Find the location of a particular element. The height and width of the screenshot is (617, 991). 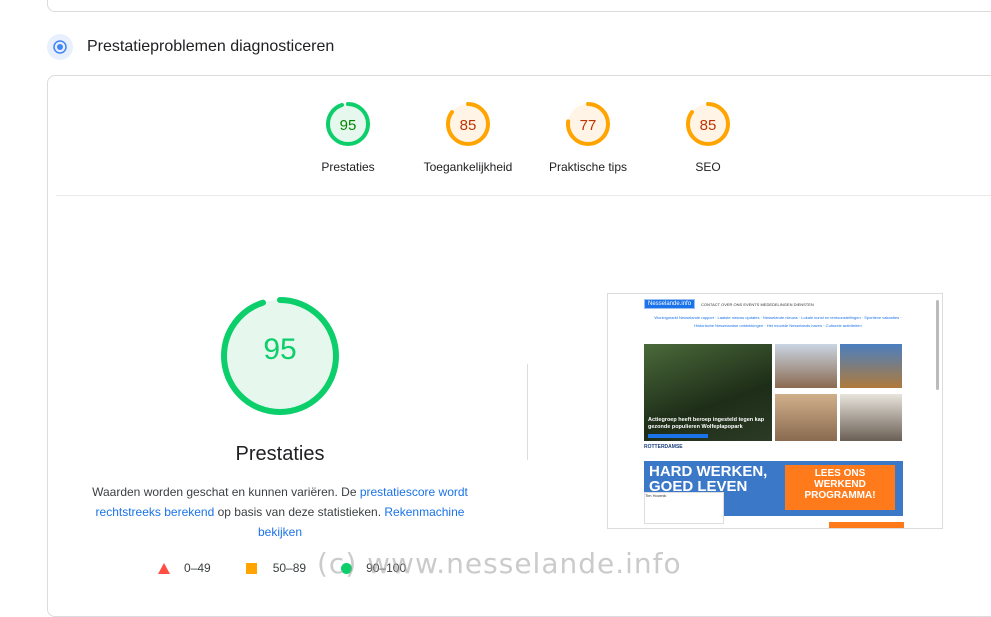

gauge-seo: 85 SEO is located at coordinates (708, 137).